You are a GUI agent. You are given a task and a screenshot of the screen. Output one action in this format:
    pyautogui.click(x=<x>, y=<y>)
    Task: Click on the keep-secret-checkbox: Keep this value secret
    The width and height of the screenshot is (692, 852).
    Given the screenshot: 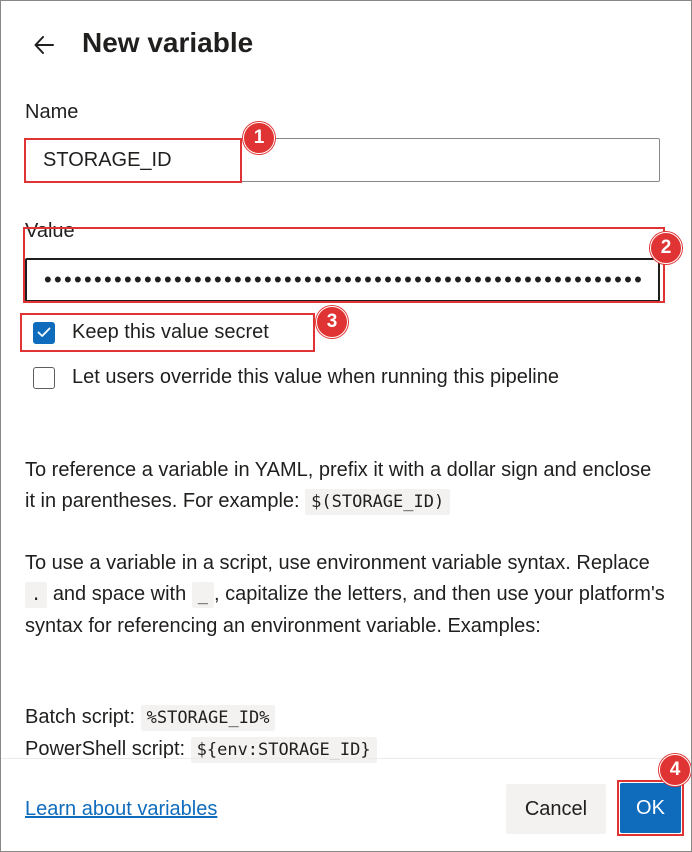 What is the action you would take?
    pyautogui.click(x=151, y=332)
    